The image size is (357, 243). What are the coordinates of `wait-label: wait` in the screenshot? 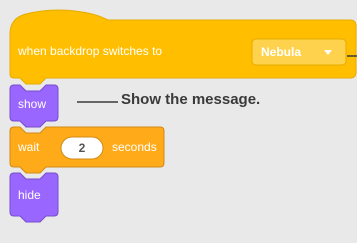 It's located at (28, 147).